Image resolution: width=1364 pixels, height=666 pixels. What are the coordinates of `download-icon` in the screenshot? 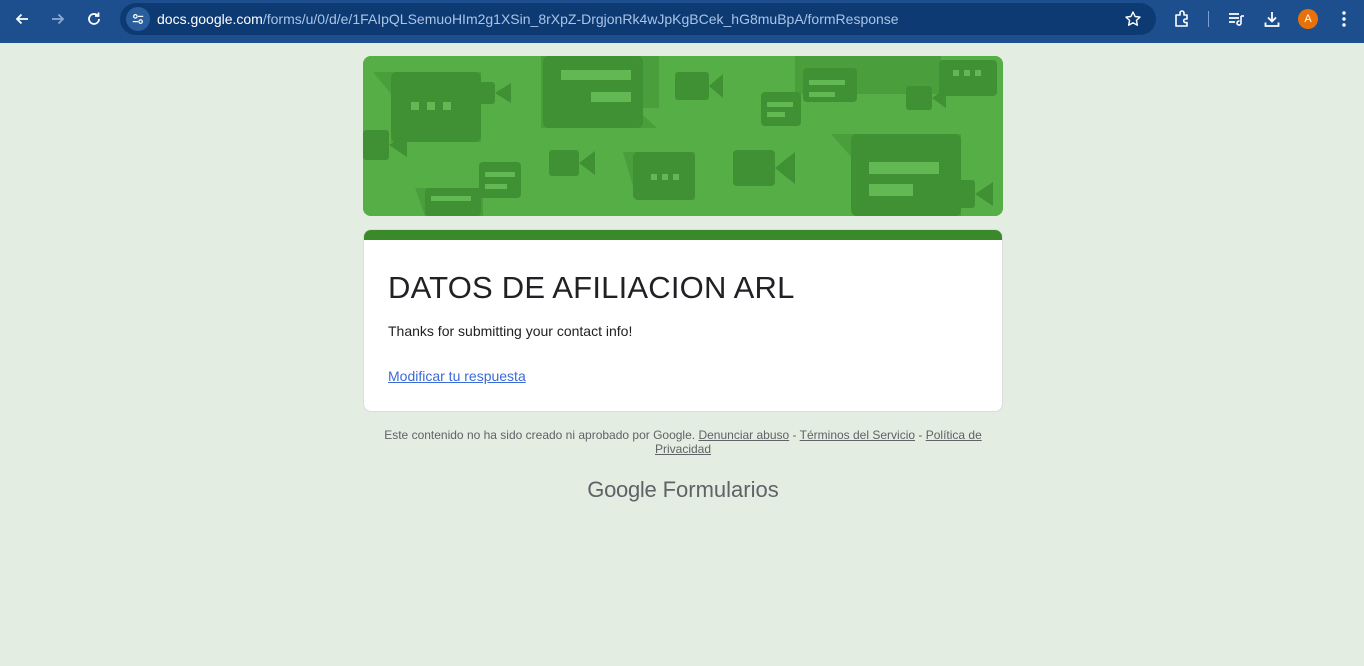 It's located at (1272, 19).